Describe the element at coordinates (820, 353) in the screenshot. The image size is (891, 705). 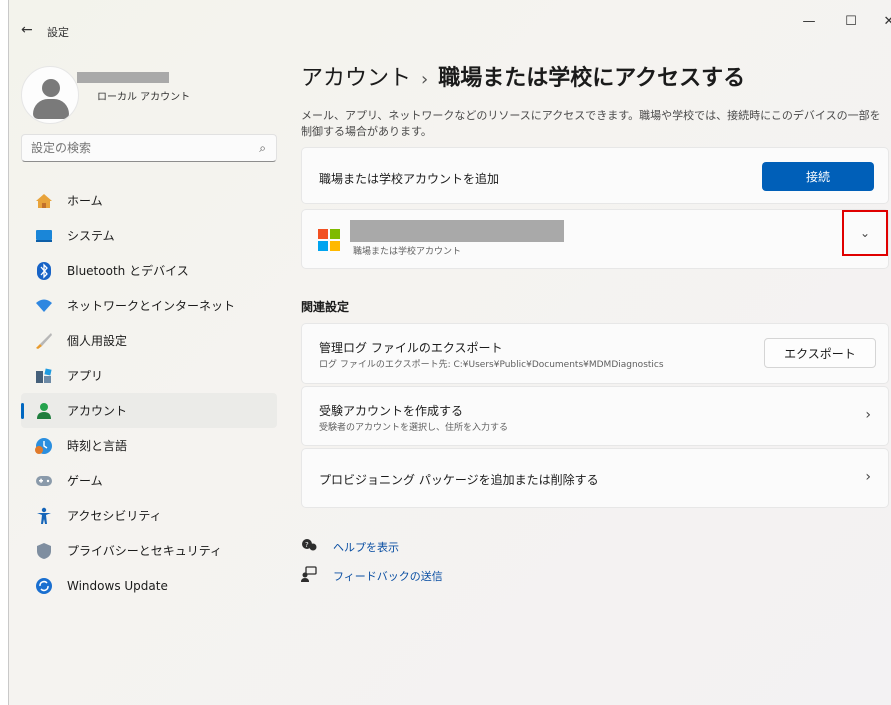
I see `export-button: エクスポート` at that location.